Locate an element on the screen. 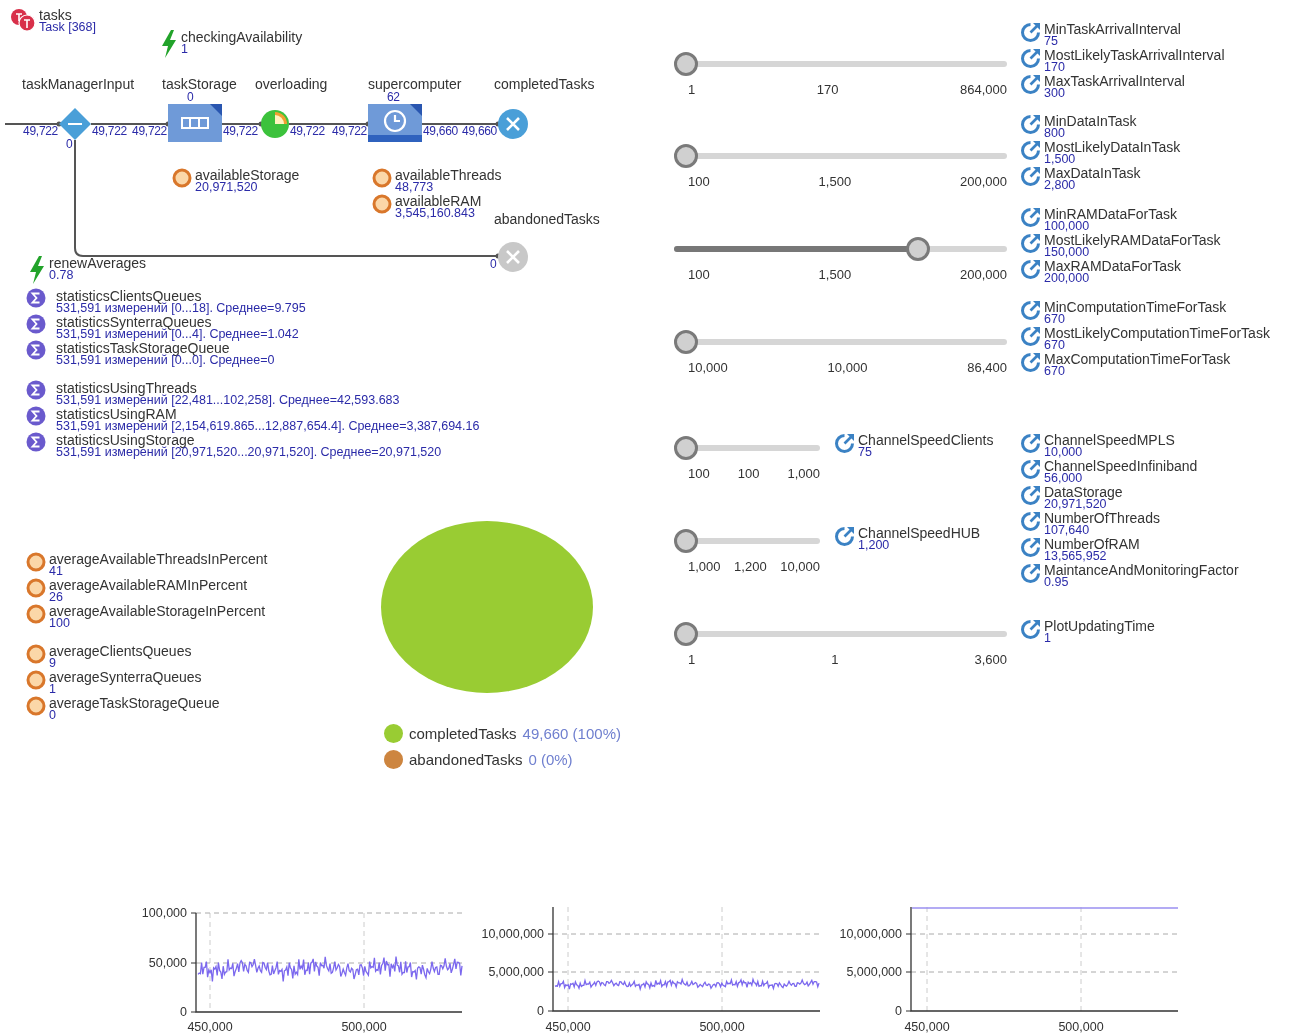 The height and width of the screenshot is (1034, 1290). statistics-name: statisticsUsingThreads is located at coordinates (126, 388).